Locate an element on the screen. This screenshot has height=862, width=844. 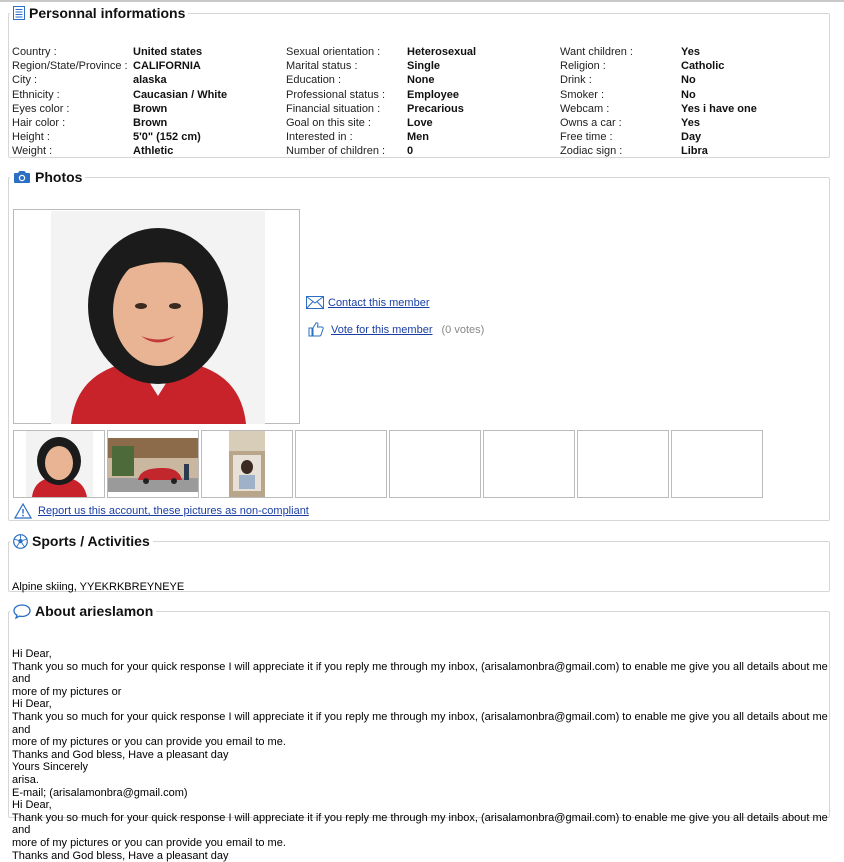
camera-icon is located at coordinates (22, 177).